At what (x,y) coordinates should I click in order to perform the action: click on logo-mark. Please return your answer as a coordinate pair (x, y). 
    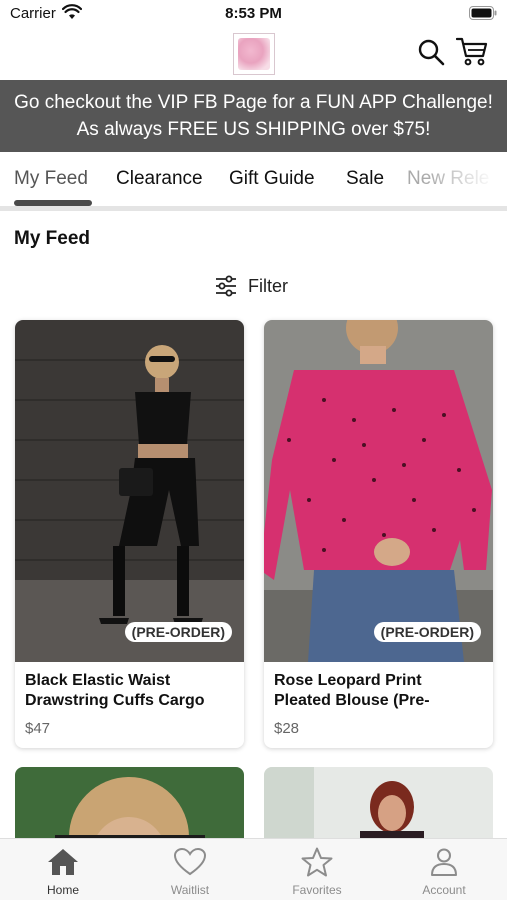
    Looking at the image, I should click on (254, 54).